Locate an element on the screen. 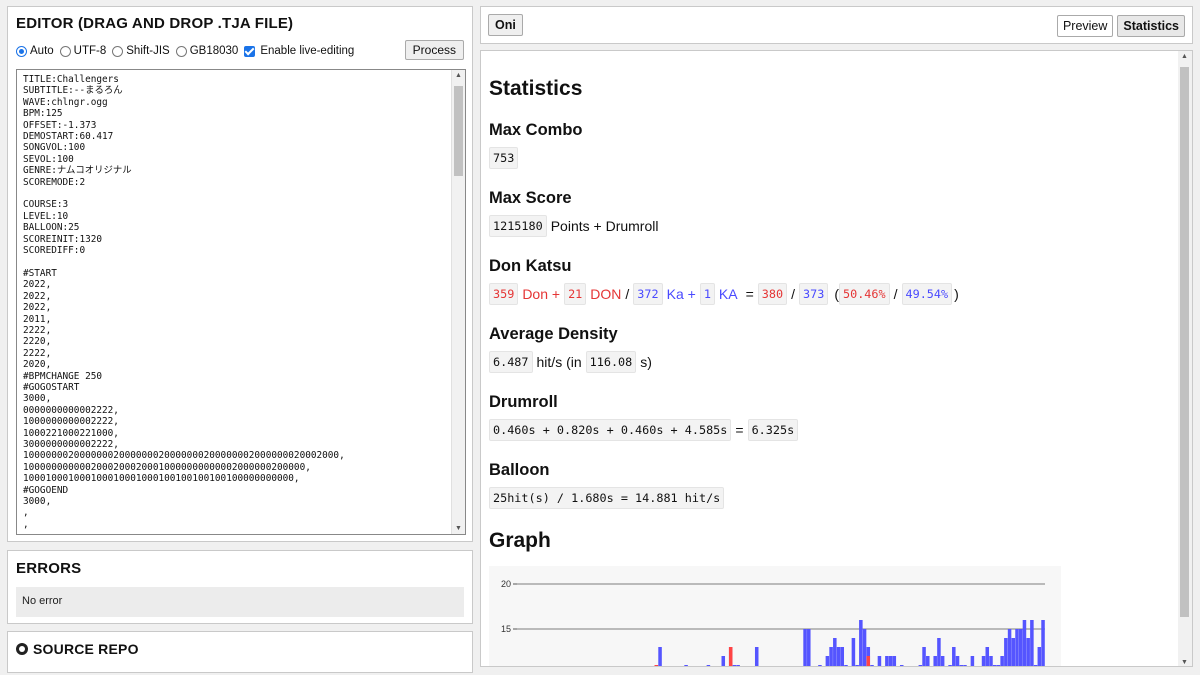 The width and height of the screenshot is (1200, 675). statistics-scrollbar: ▲ ▼ is located at coordinates (1185, 358).